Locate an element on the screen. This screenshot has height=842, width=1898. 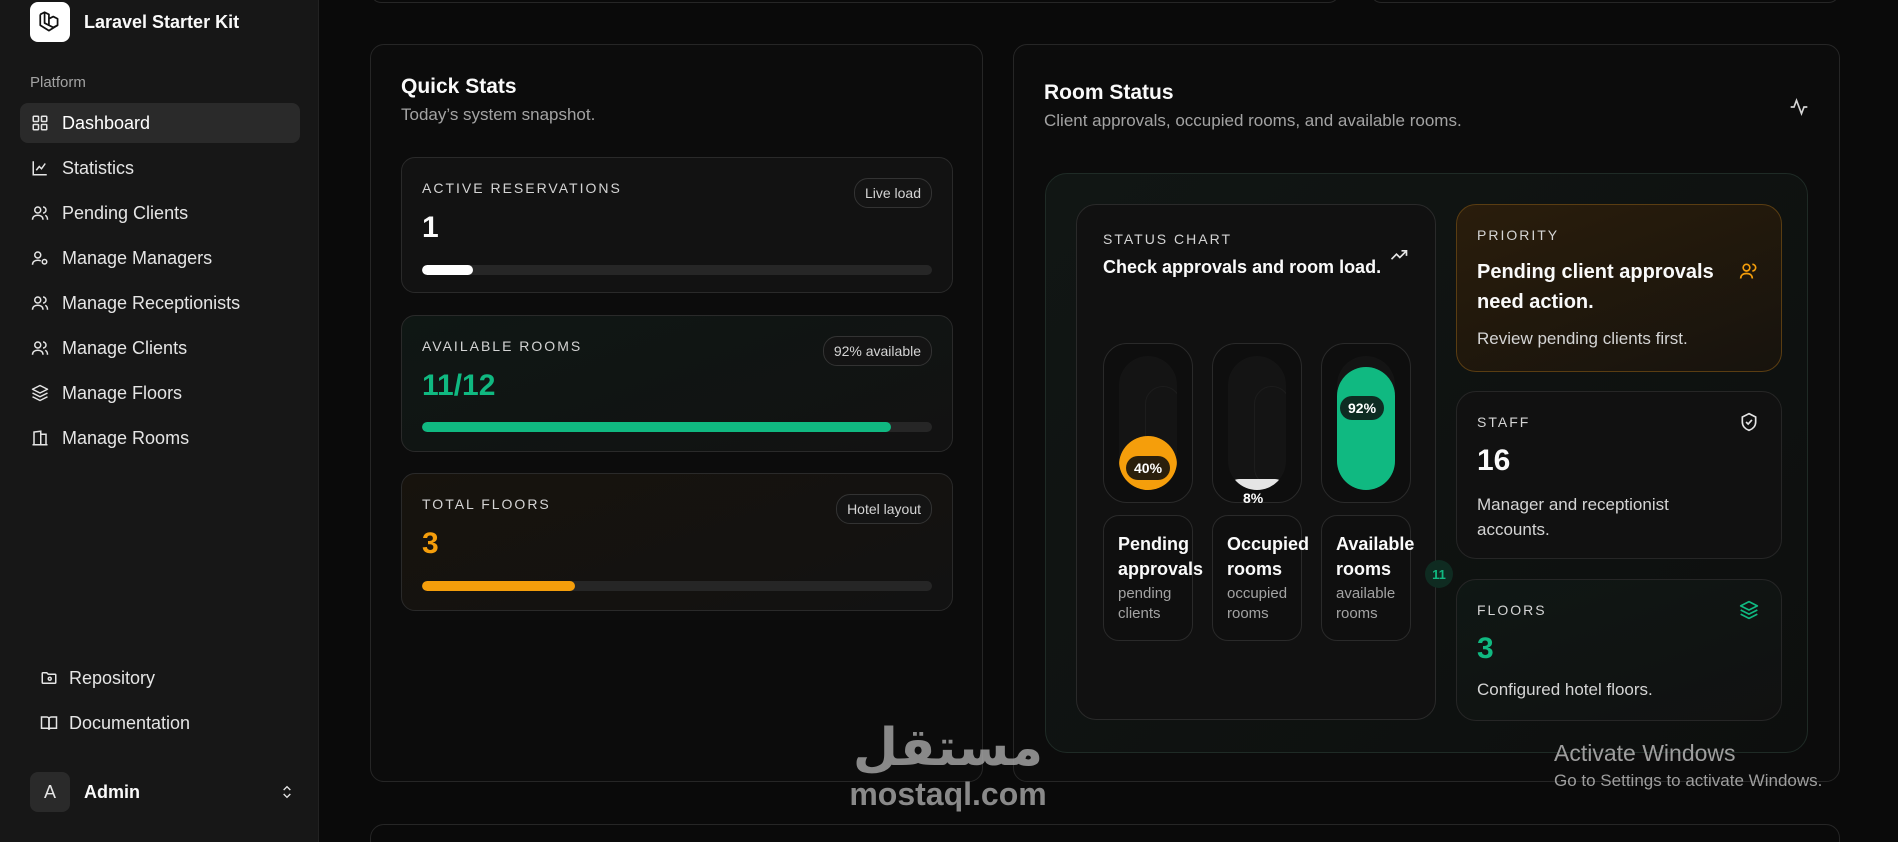
legend-card-pending: Pending approvals pending clients is located at coordinates (1153, 578).